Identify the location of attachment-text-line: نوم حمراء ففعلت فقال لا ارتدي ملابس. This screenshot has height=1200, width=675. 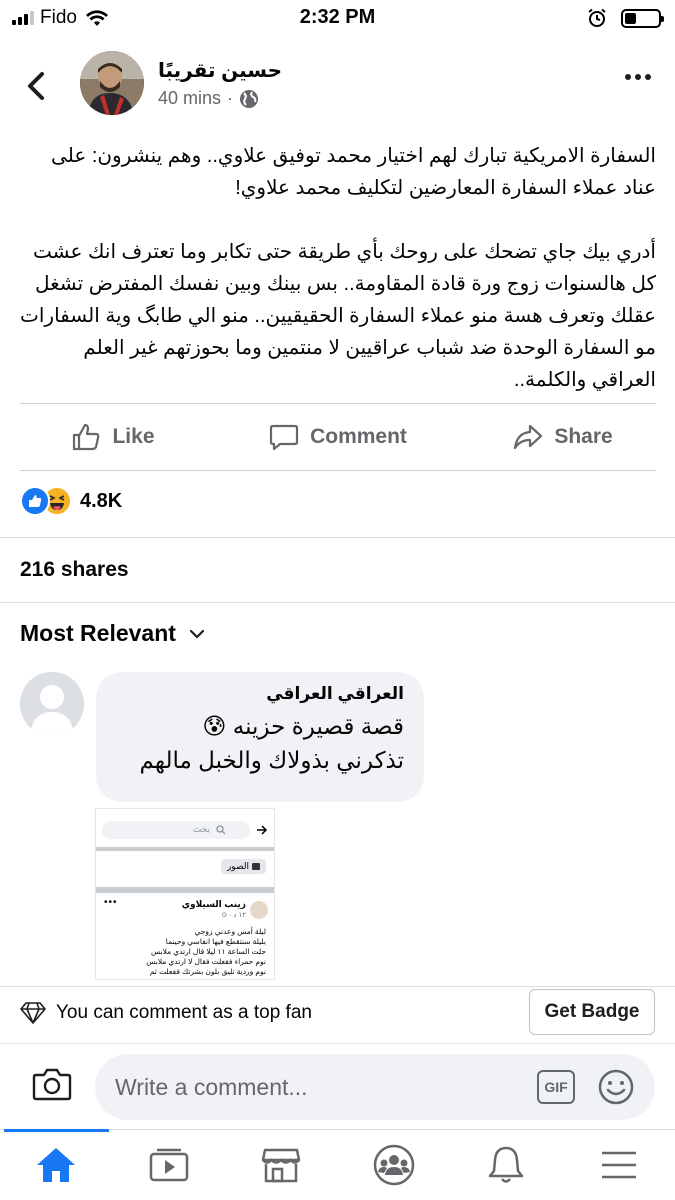
(206, 961).